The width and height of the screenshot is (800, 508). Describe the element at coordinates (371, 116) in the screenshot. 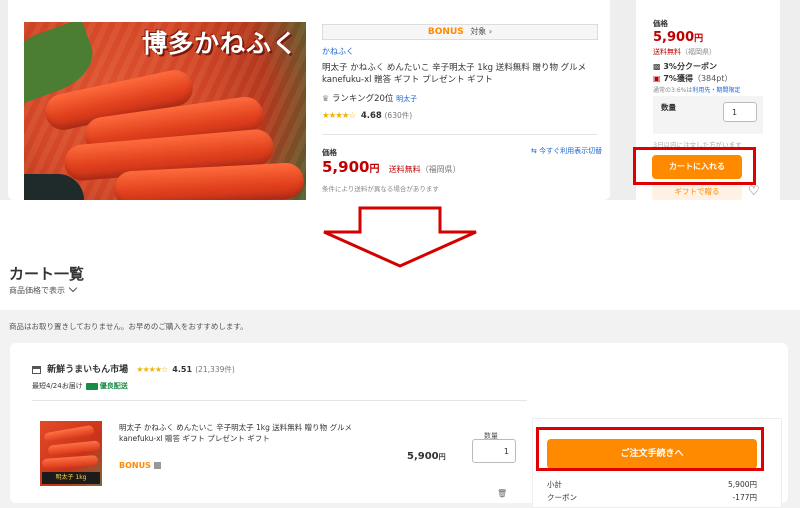

I see `rating-value: 4.68` at that location.